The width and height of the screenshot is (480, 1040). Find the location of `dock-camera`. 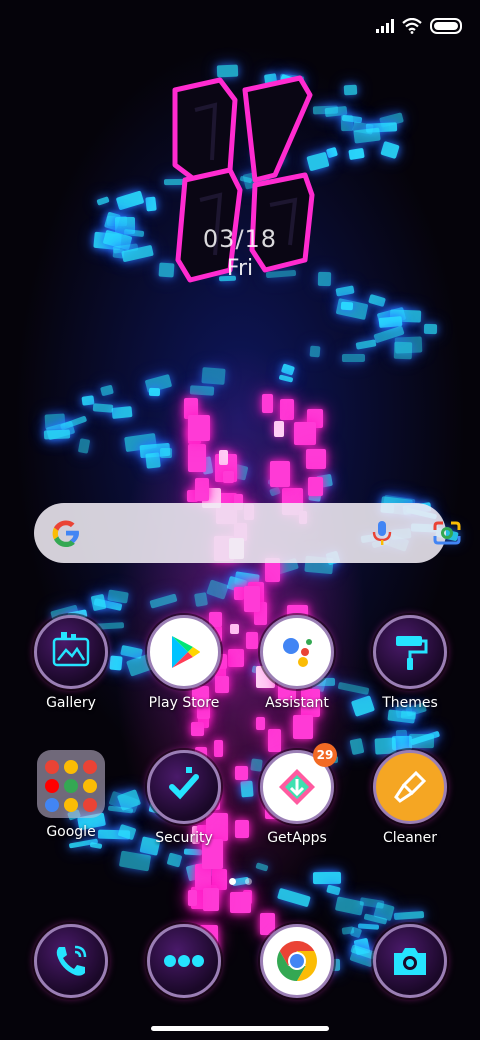

dock-camera is located at coordinates (410, 961).